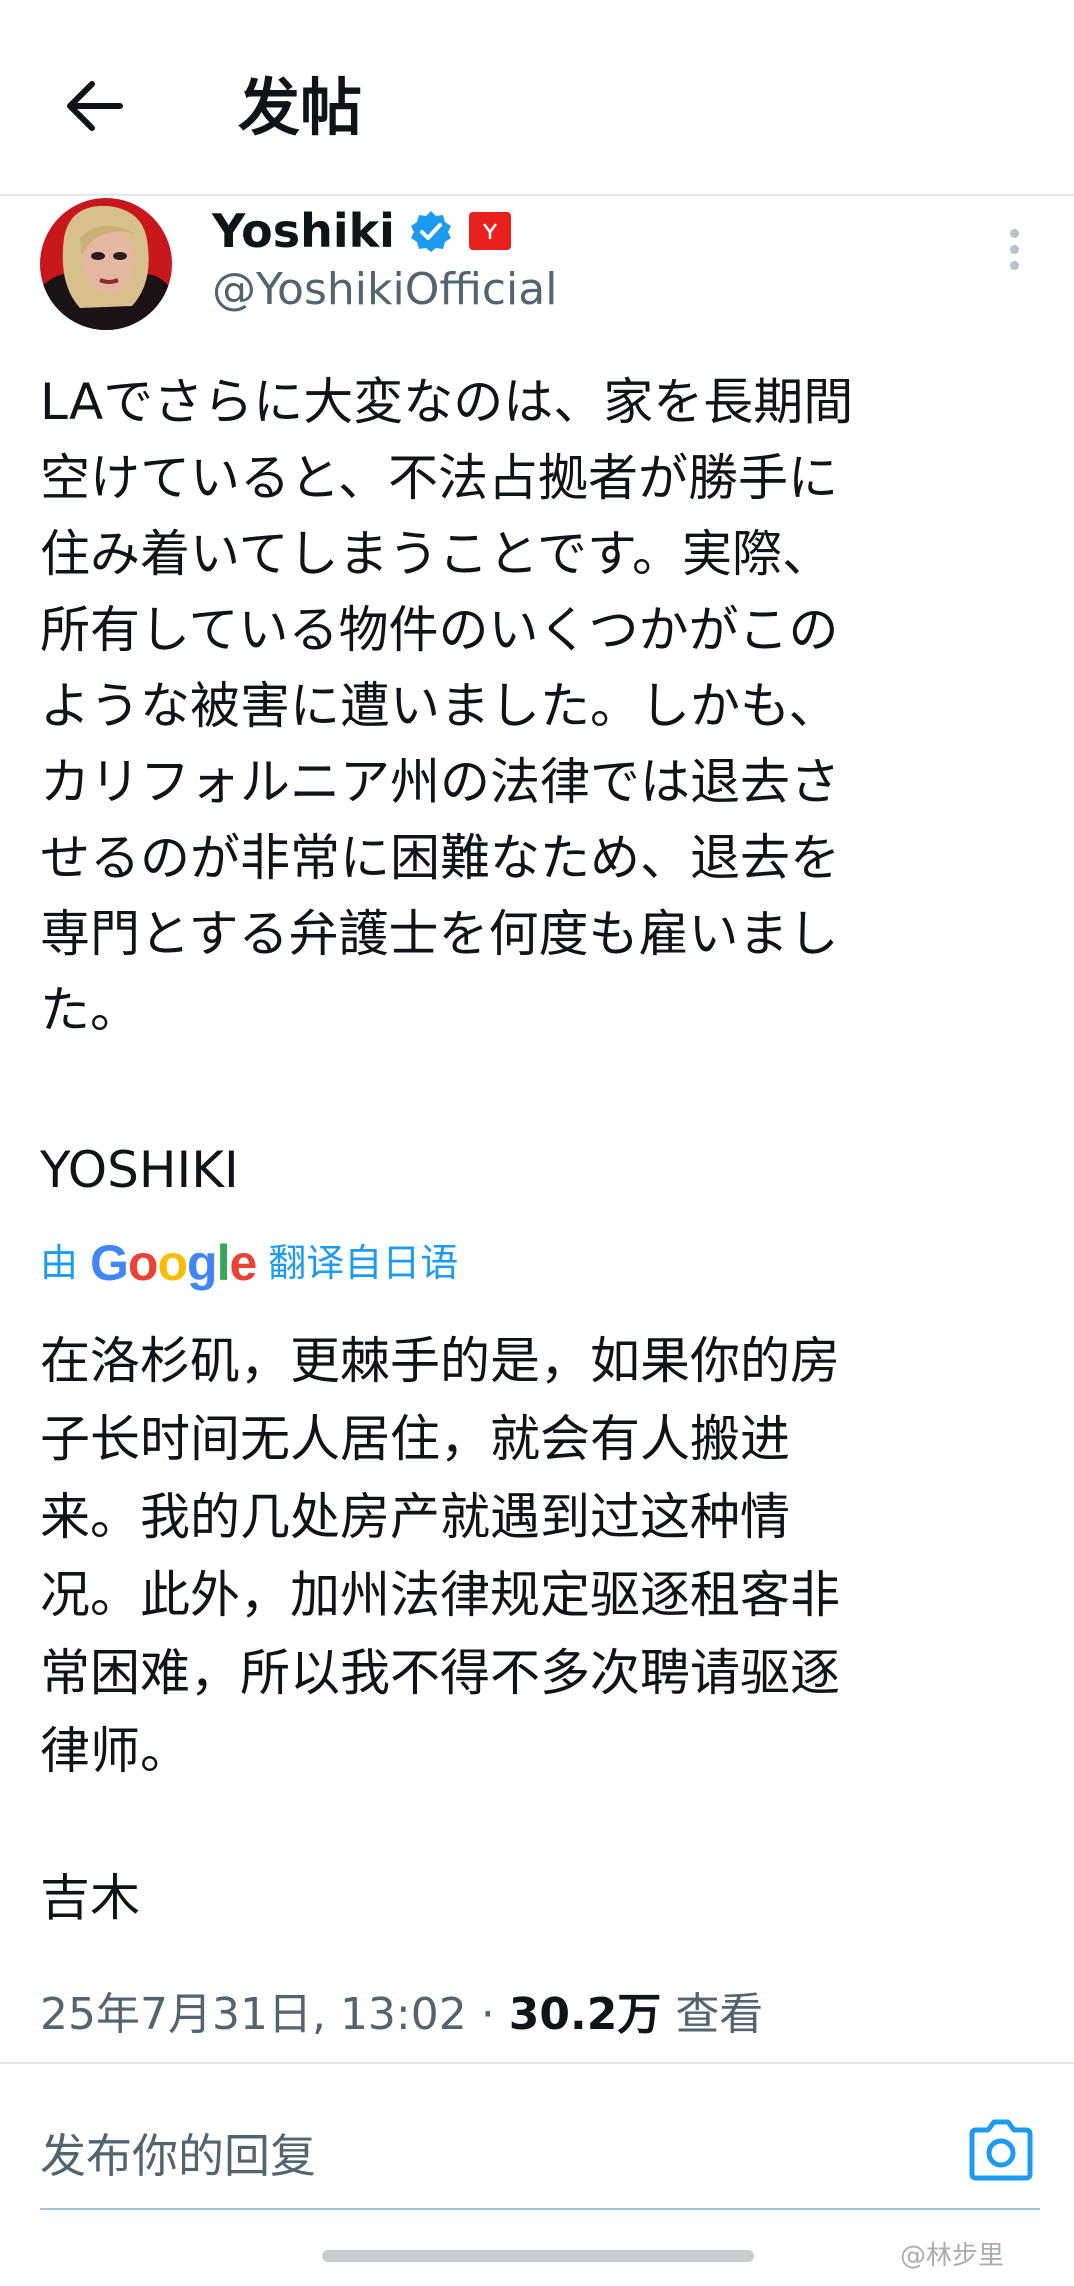  Describe the element at coordinates (300, 107) in the screenshot. I see `page-title: 发帖` at that location.